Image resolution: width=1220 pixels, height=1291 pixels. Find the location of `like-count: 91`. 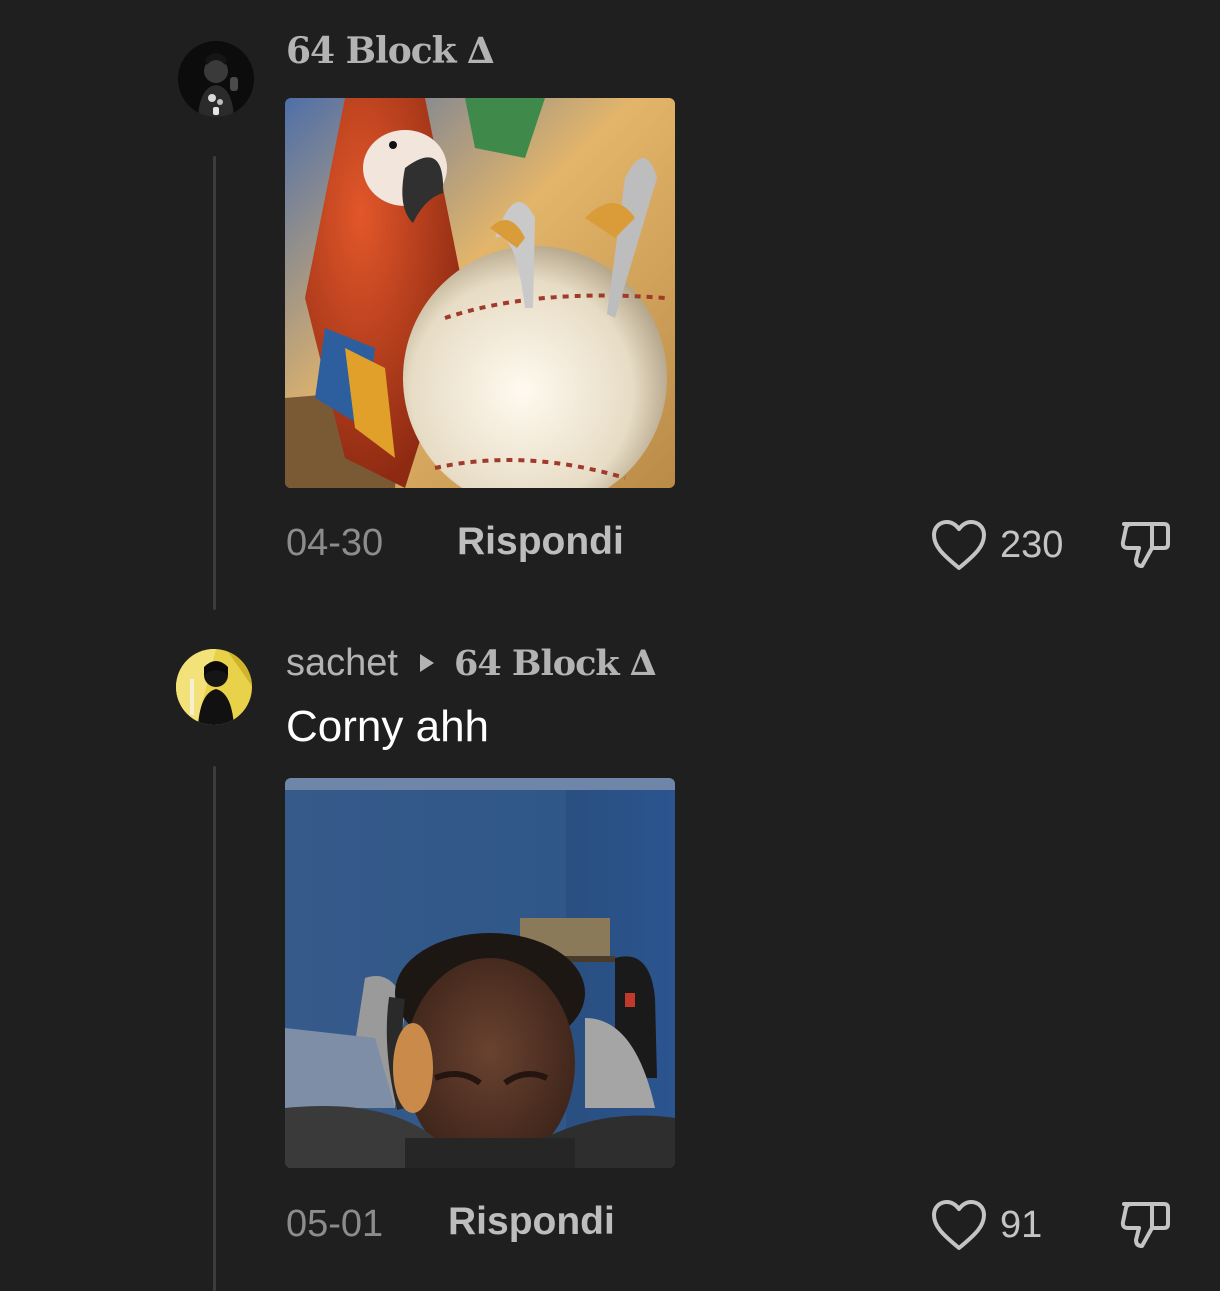

like-count: 91 is located at coordinates (1021, 1224).